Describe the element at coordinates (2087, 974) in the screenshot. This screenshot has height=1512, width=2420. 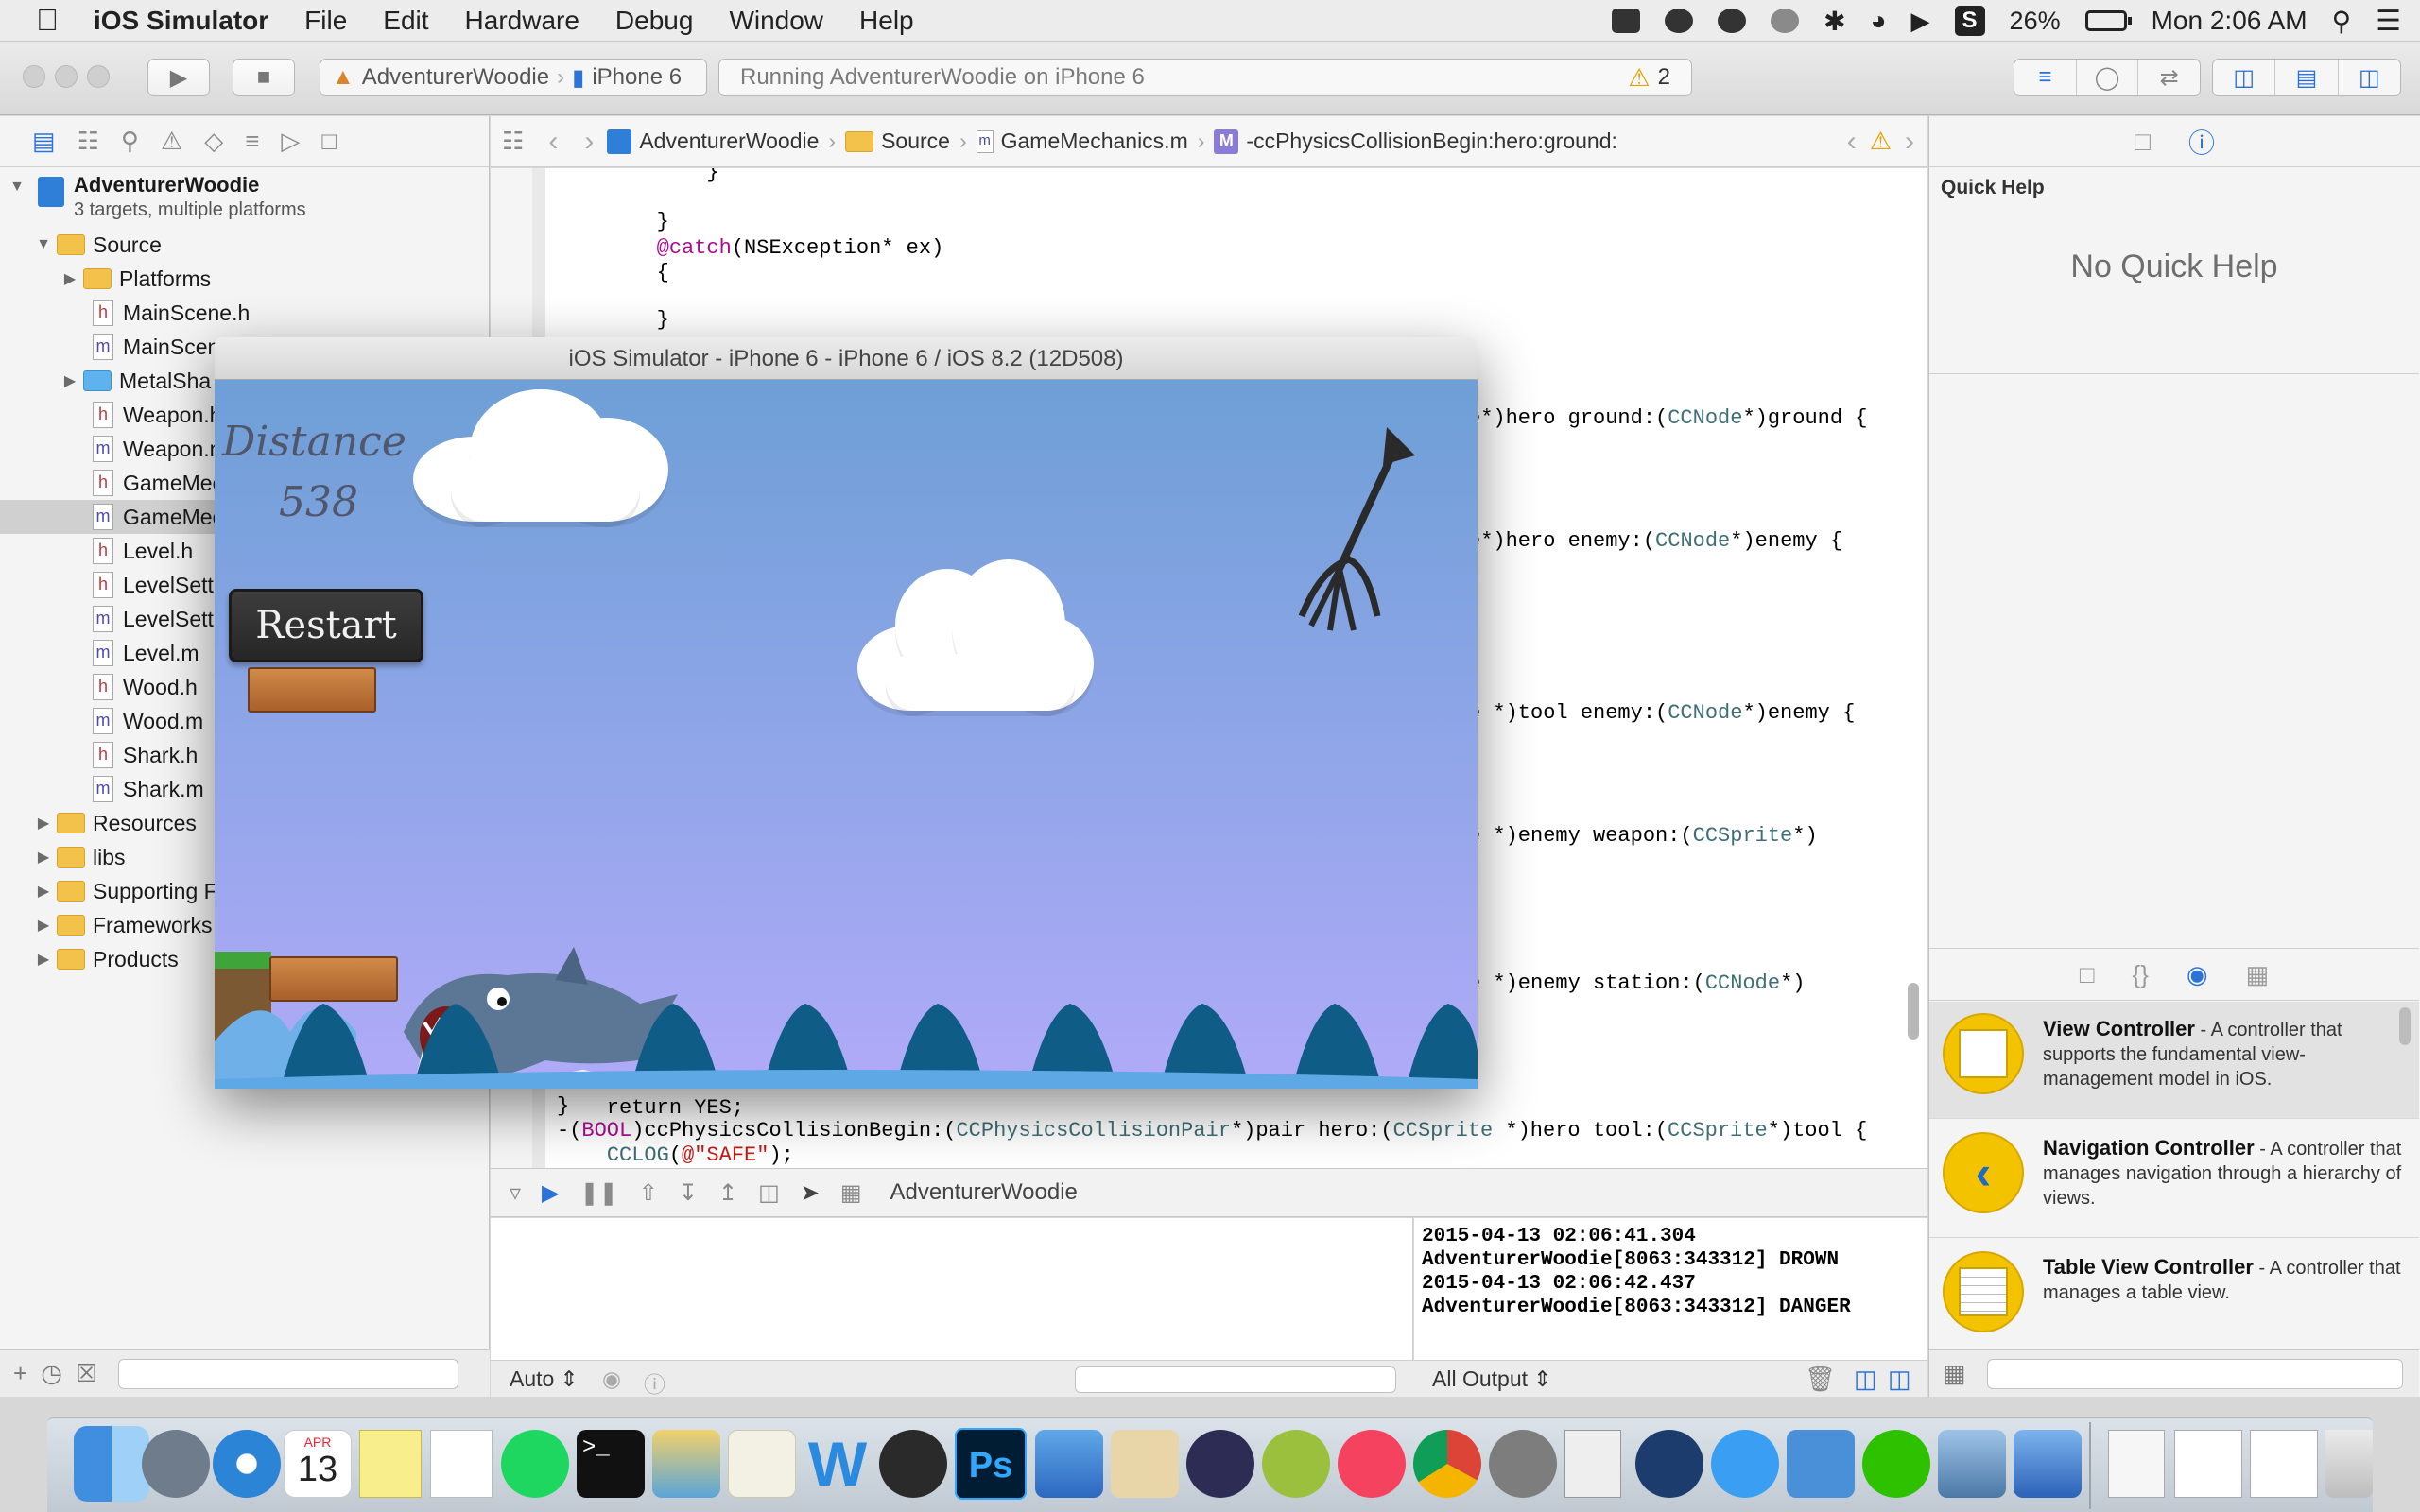
I see `file-template-library-icon: □` at that location.